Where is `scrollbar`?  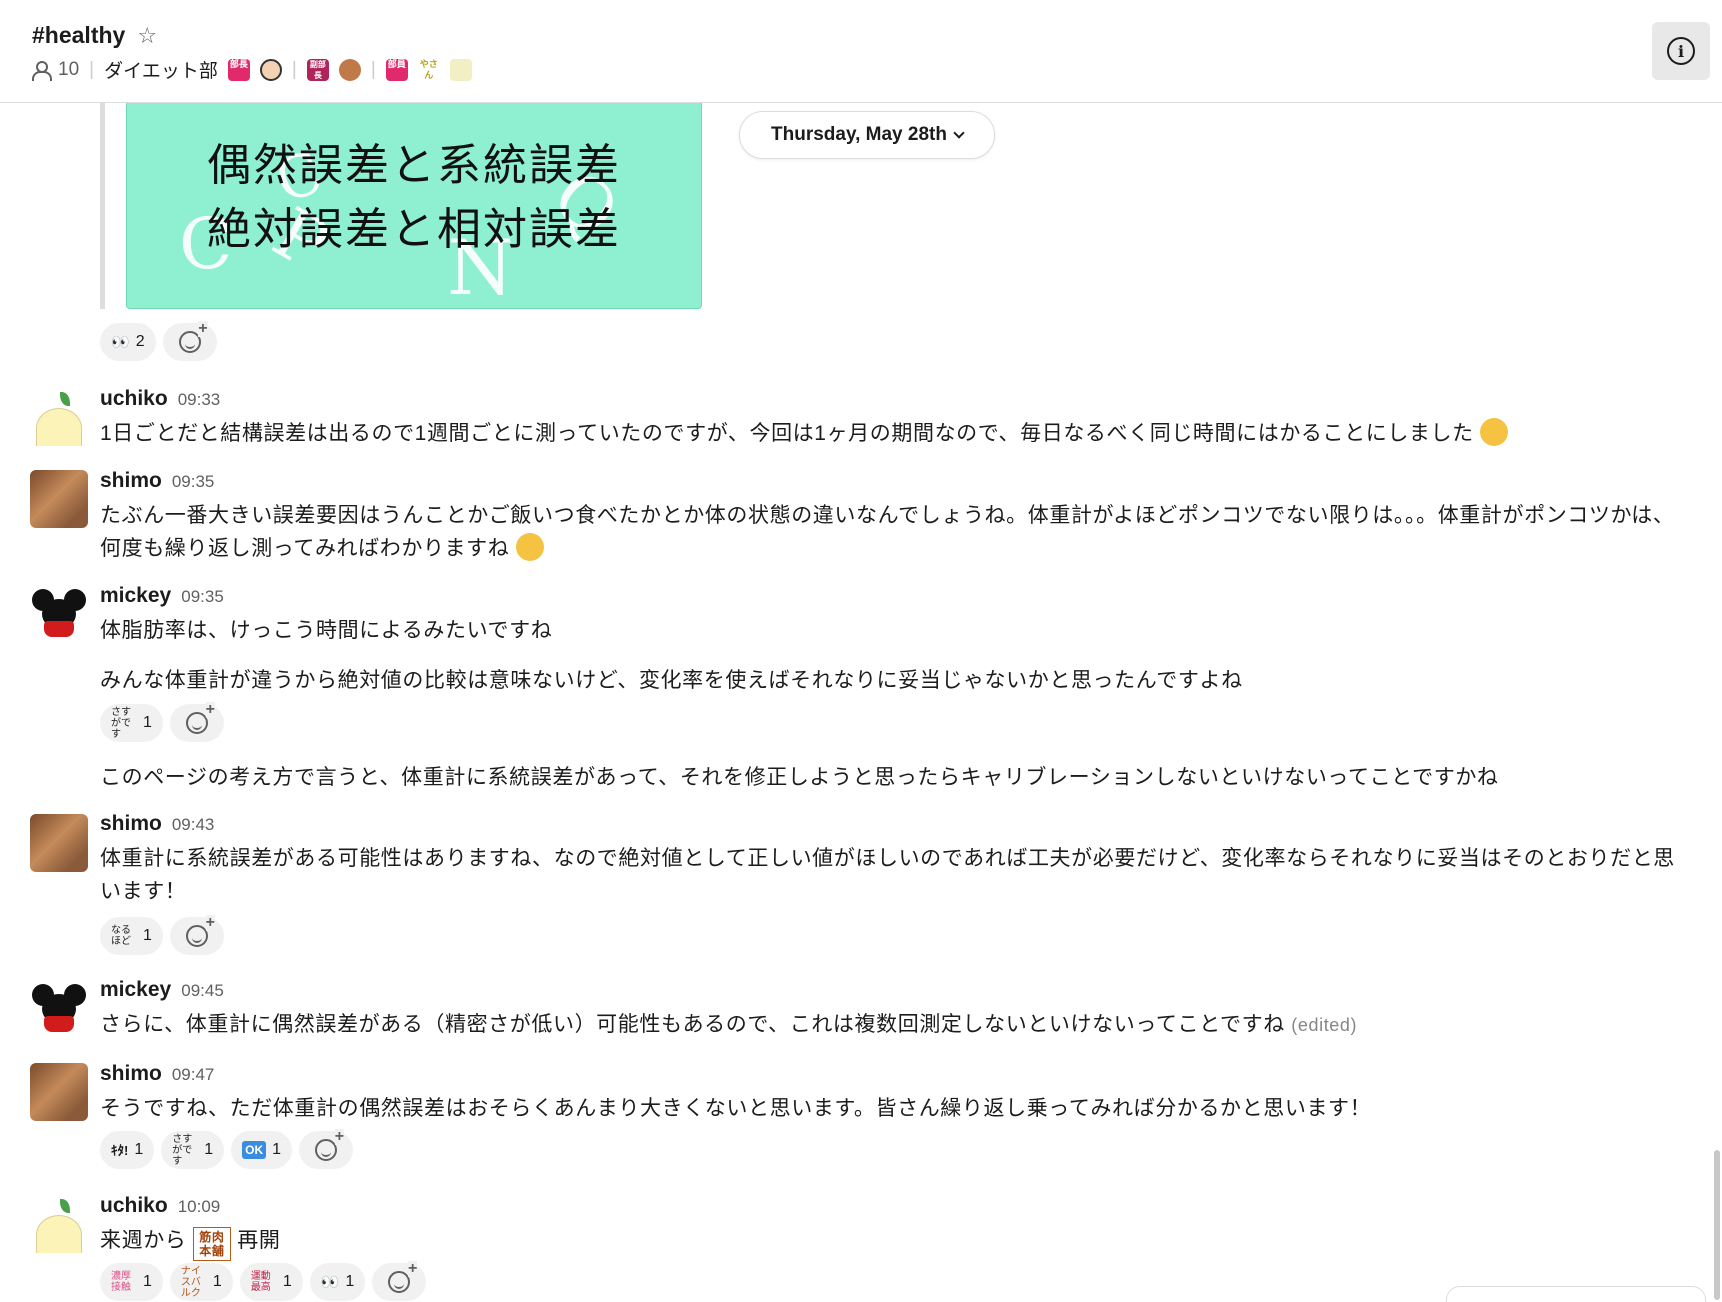
scrollbar is located at coordinates (1717, 1225).